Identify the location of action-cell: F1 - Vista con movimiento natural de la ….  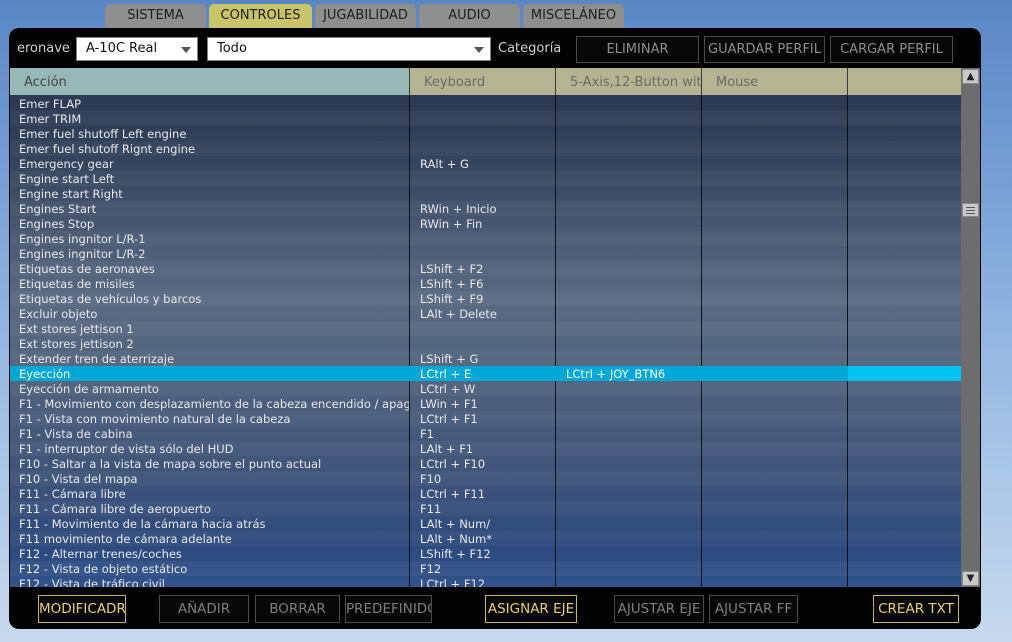
(214, 419).